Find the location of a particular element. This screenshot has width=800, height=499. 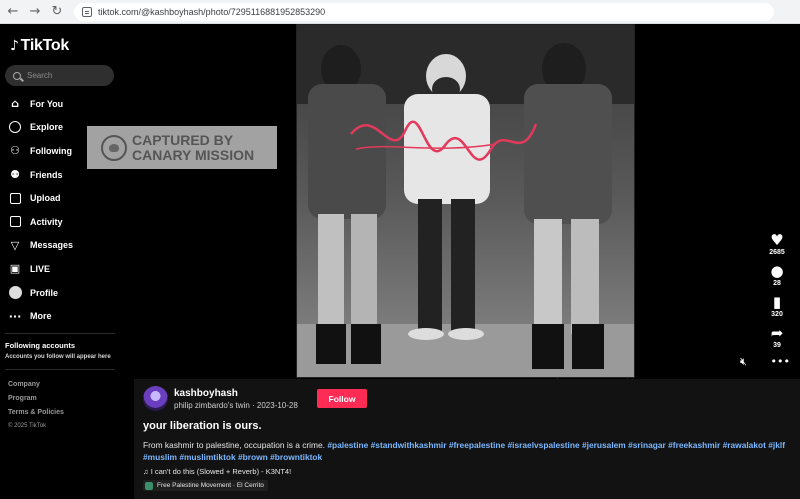

avatar is located at coordinates (155, 398).